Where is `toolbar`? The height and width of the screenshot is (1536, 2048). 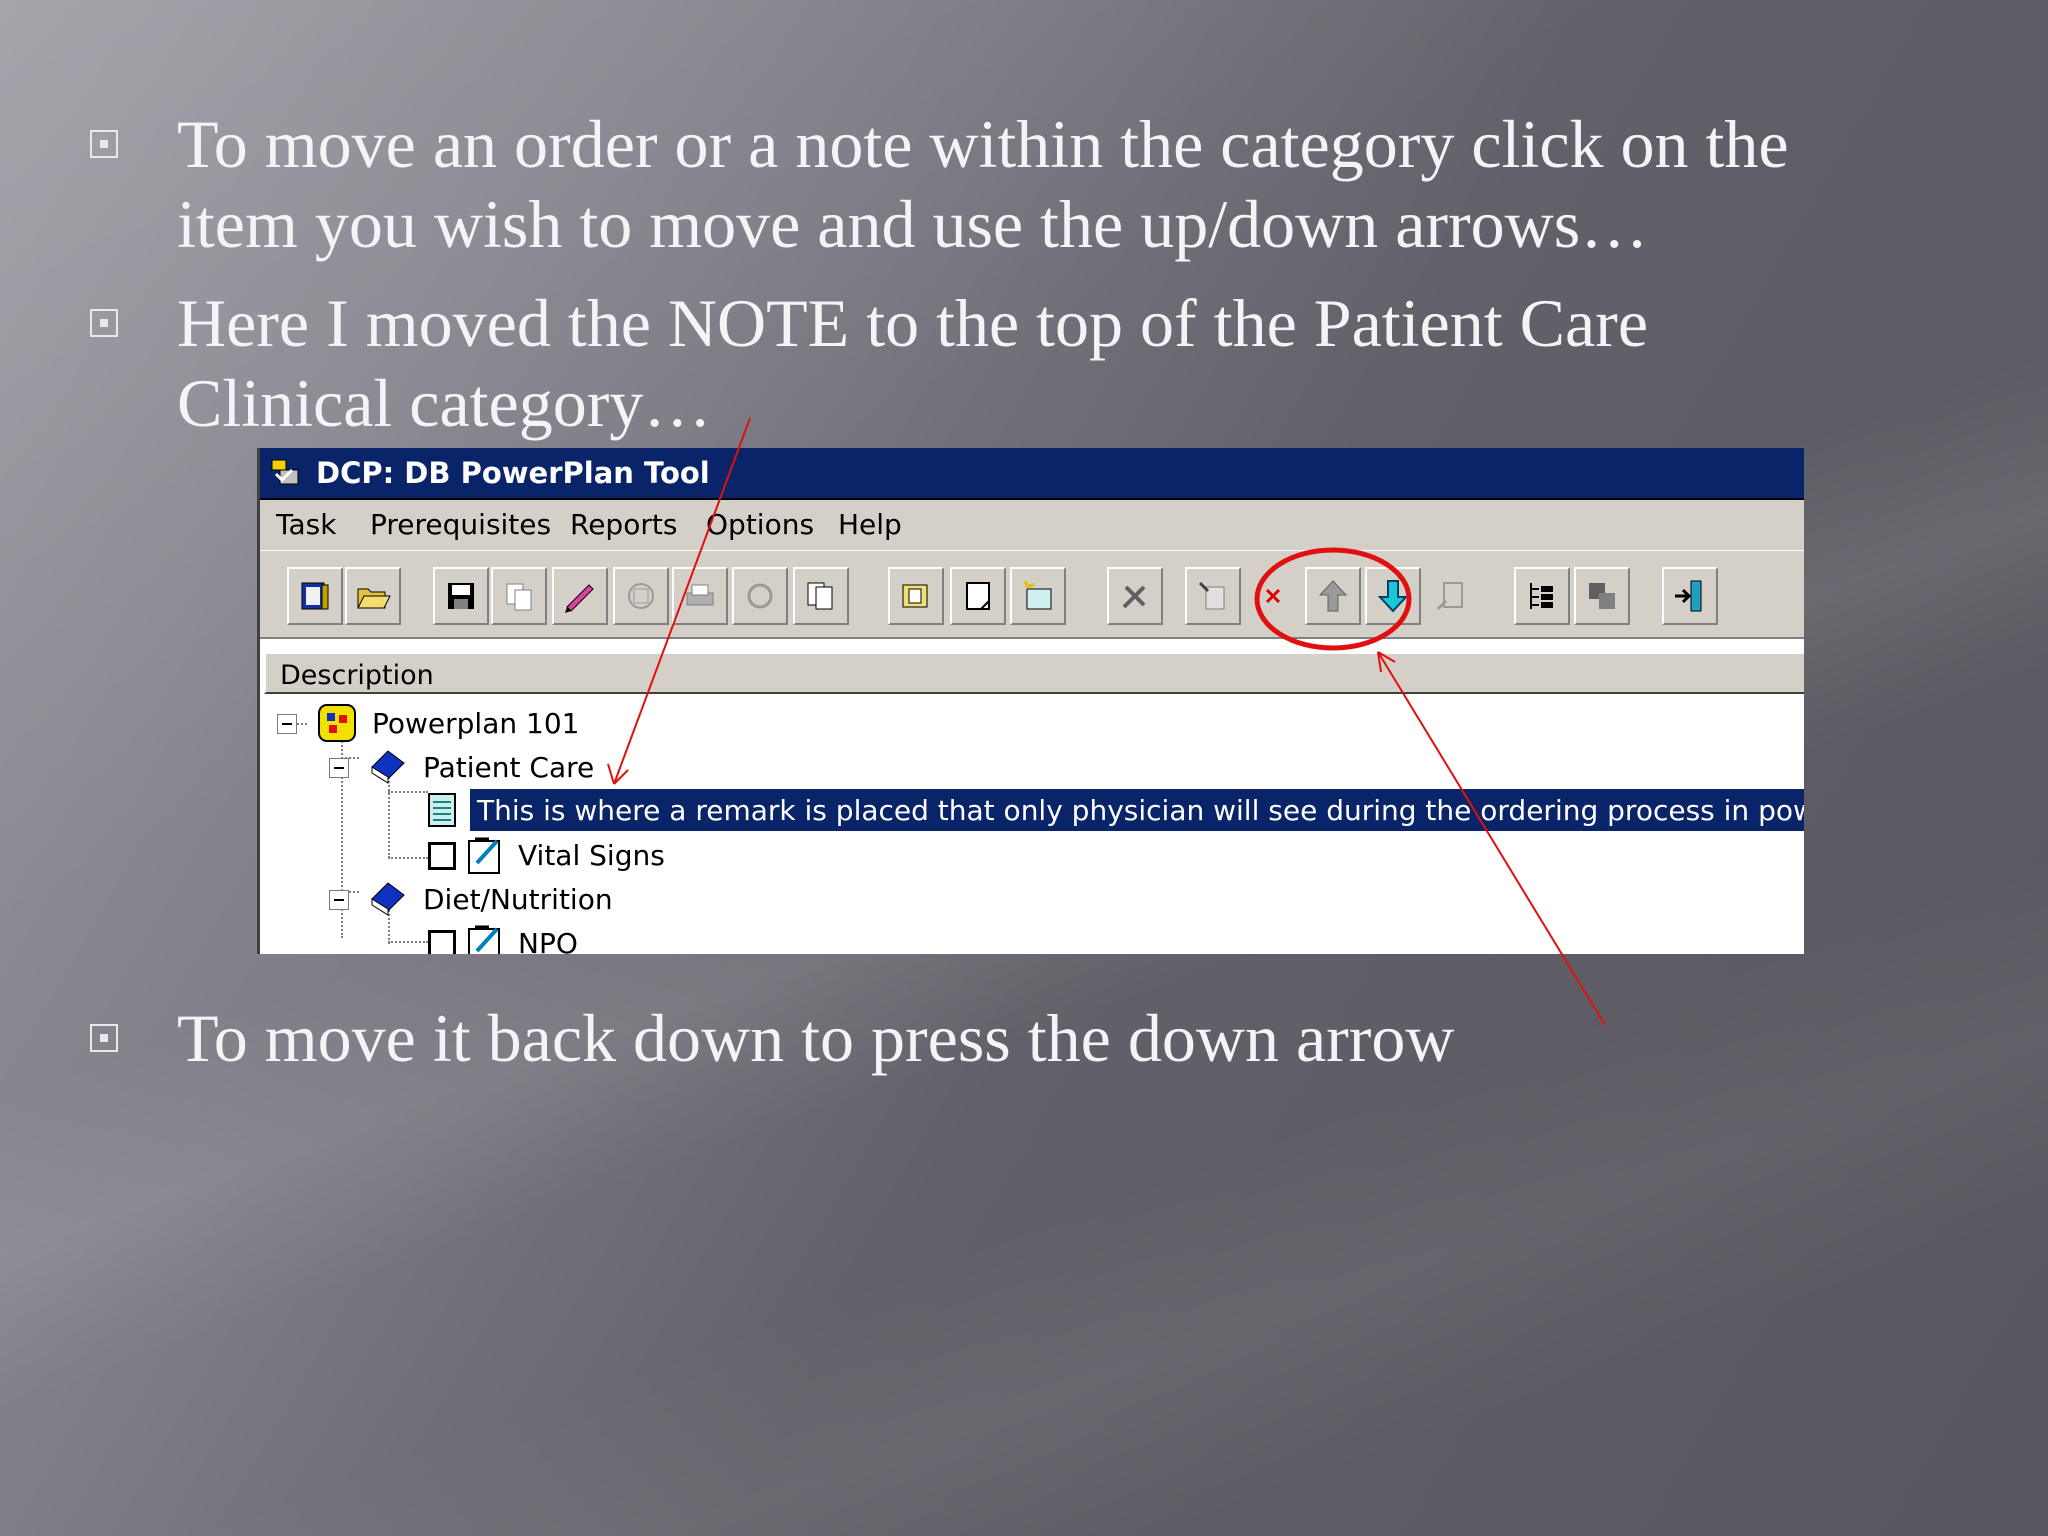
toolbar is located at coordinates (1032, 594).